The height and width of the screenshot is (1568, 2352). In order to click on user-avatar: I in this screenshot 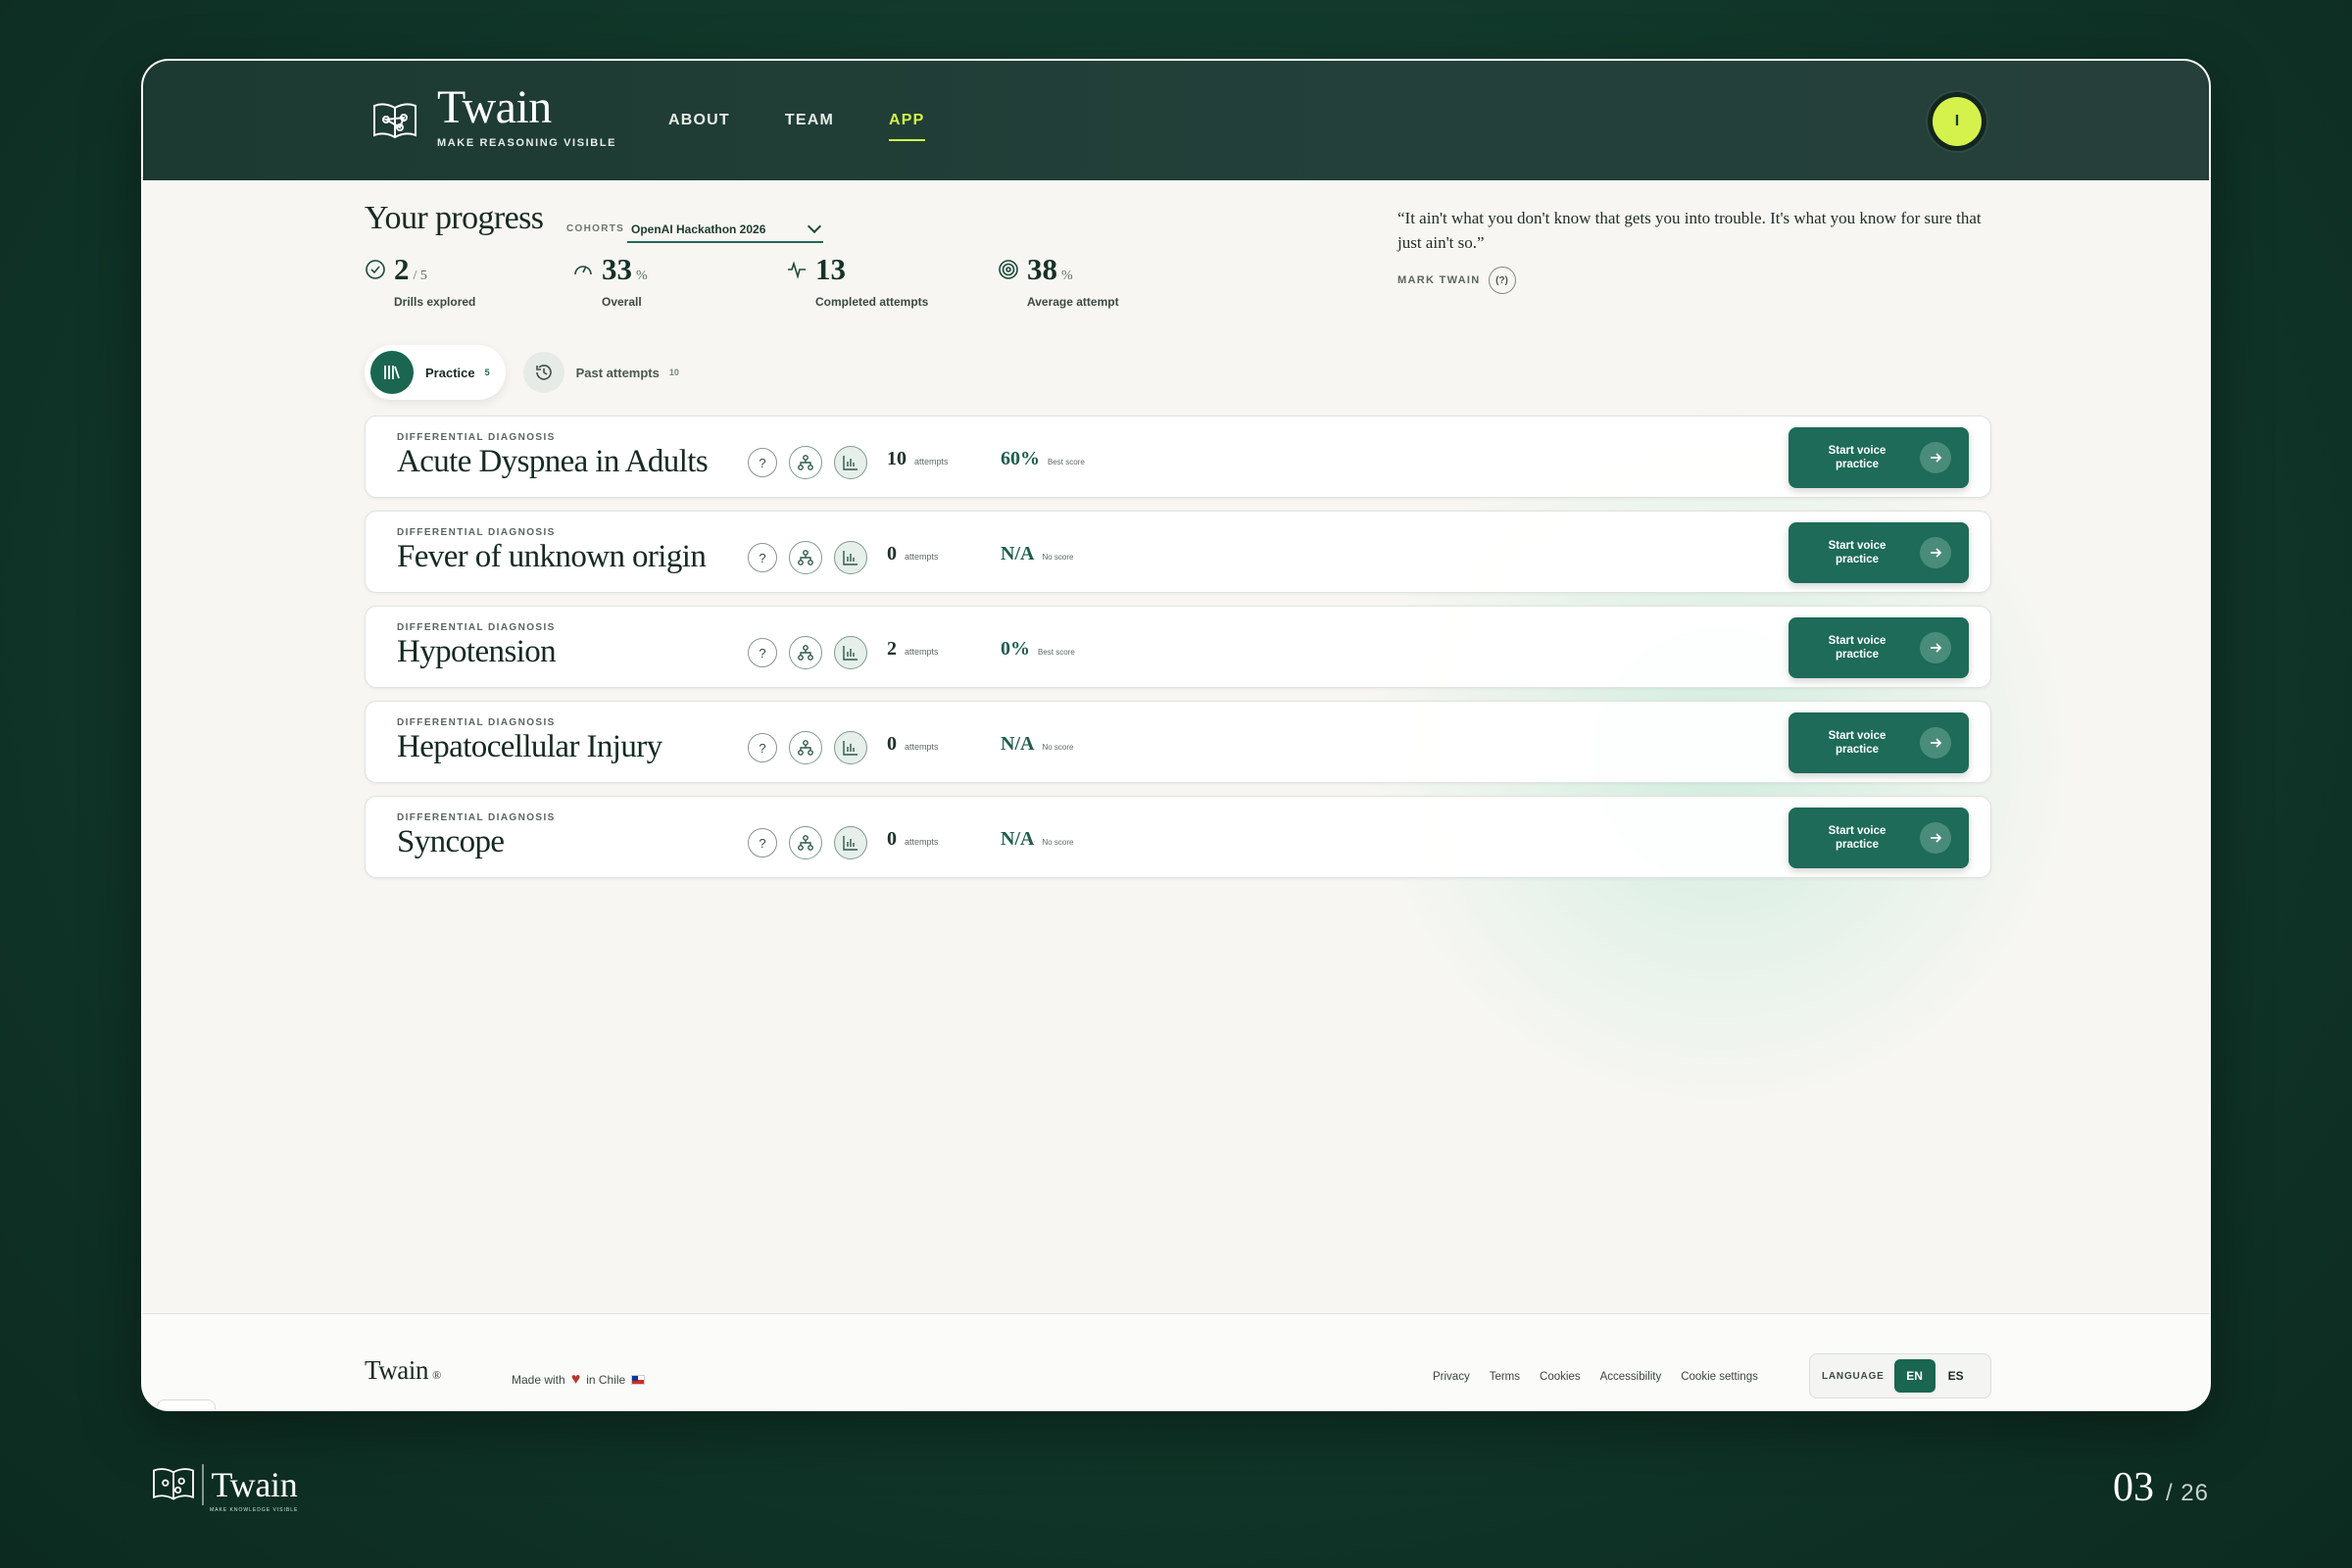, I will do `click(1957, 121)`.